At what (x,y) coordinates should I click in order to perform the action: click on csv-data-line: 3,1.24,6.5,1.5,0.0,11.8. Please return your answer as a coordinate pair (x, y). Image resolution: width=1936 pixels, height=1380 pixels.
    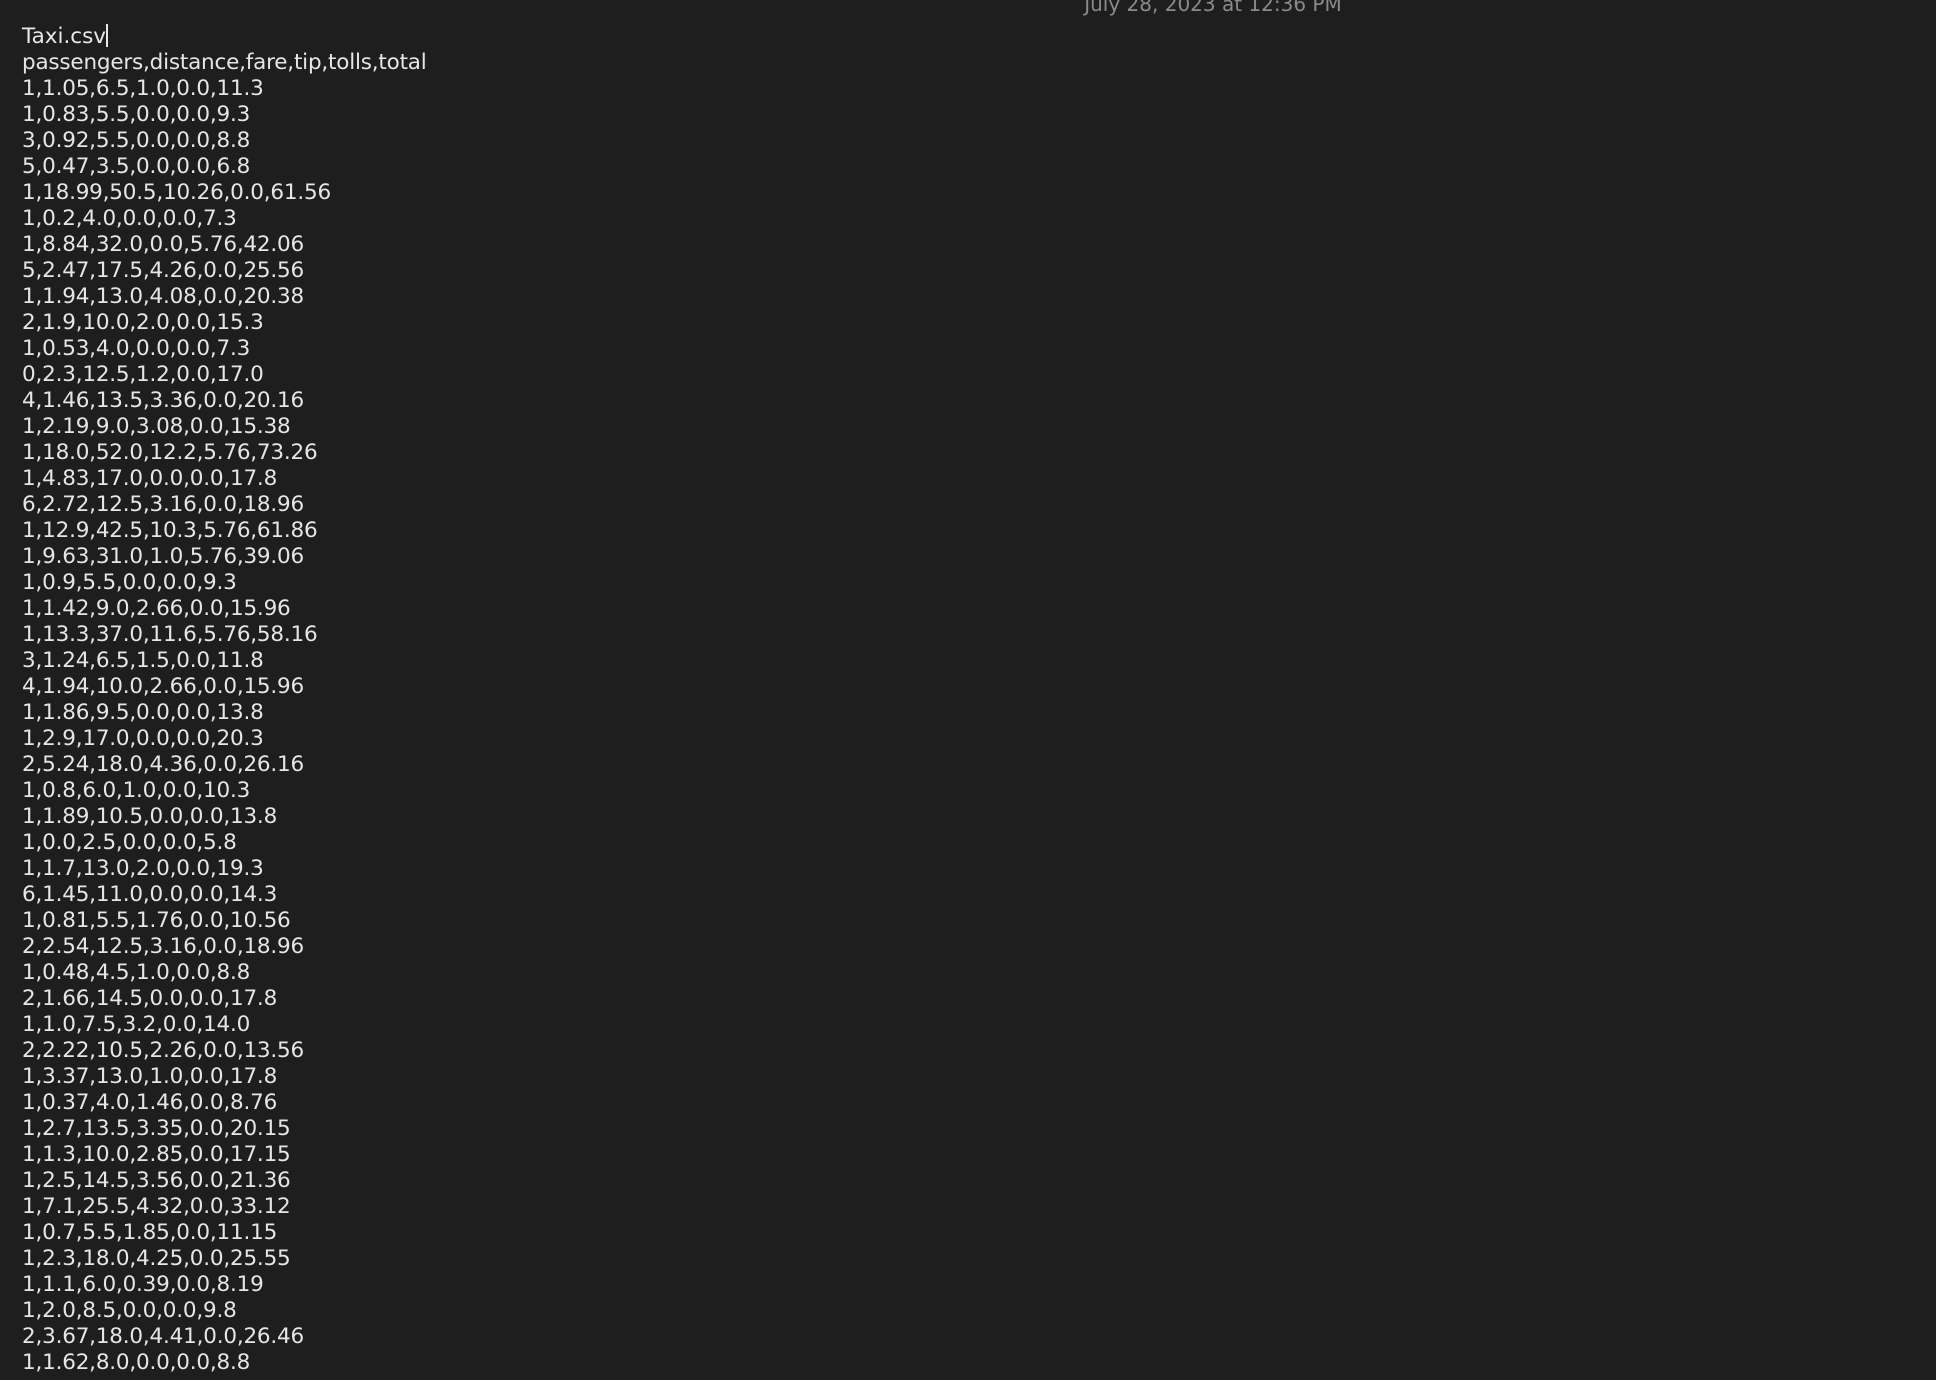
    Looking at the image, I should click on (979, 661).